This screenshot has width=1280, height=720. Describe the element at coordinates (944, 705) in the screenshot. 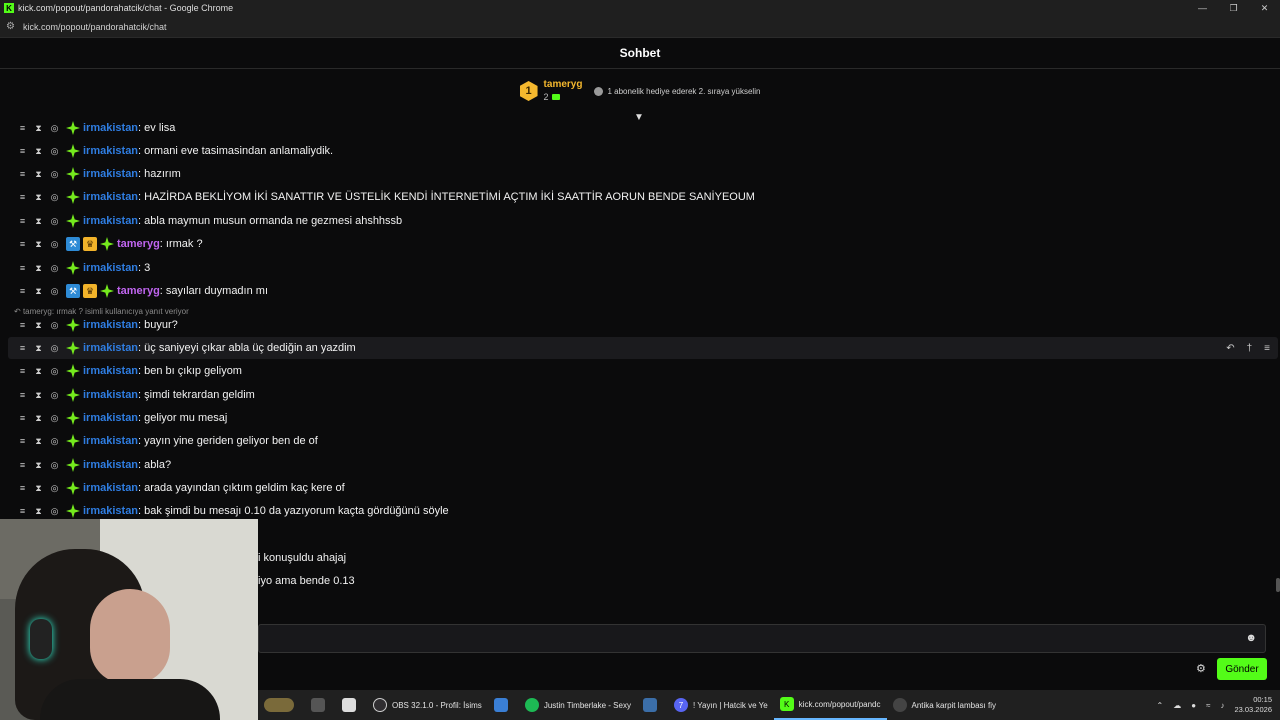

I see `taskbar-chatgpt: Antika karpit lambası fiy` at that location.